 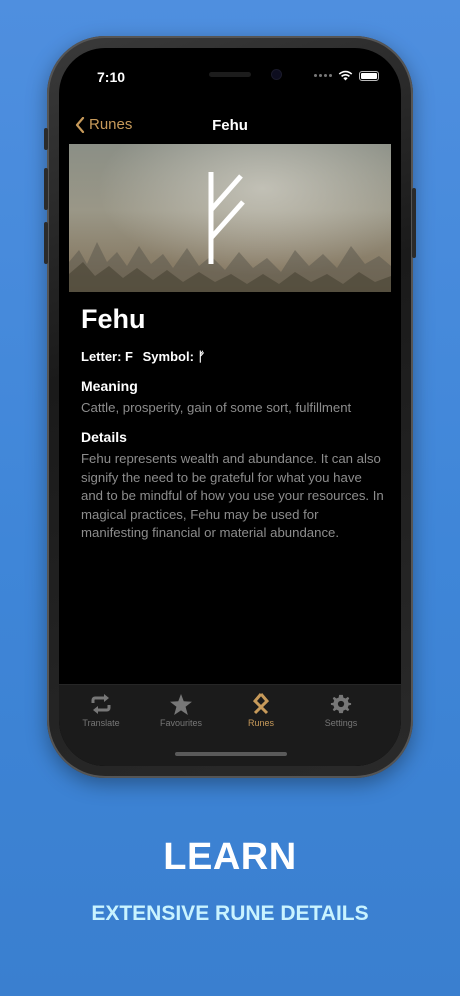 What do you see at coordinates (101, 704) in the screenshot?
I see `repeat-icon` at bounding box center [101, 704].